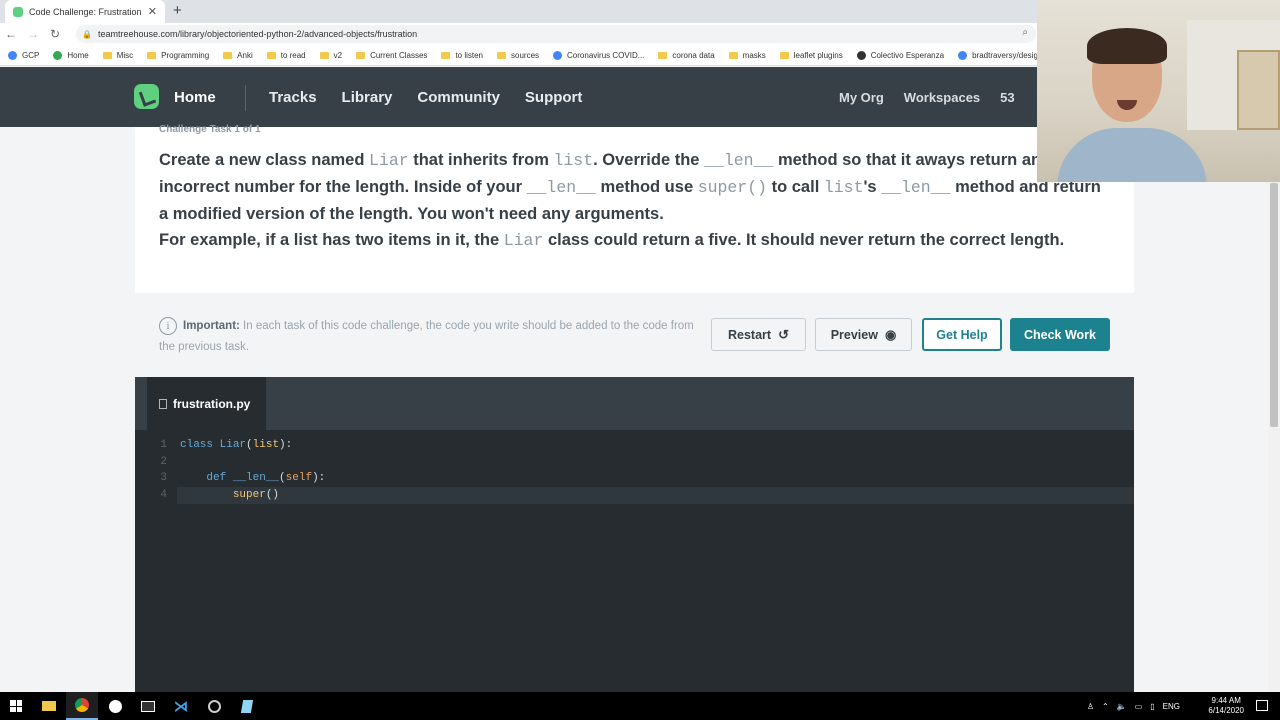 This screenshot has width=1280, height=720. I want to click on code-line-active: 4 super(), so click(647, 495).